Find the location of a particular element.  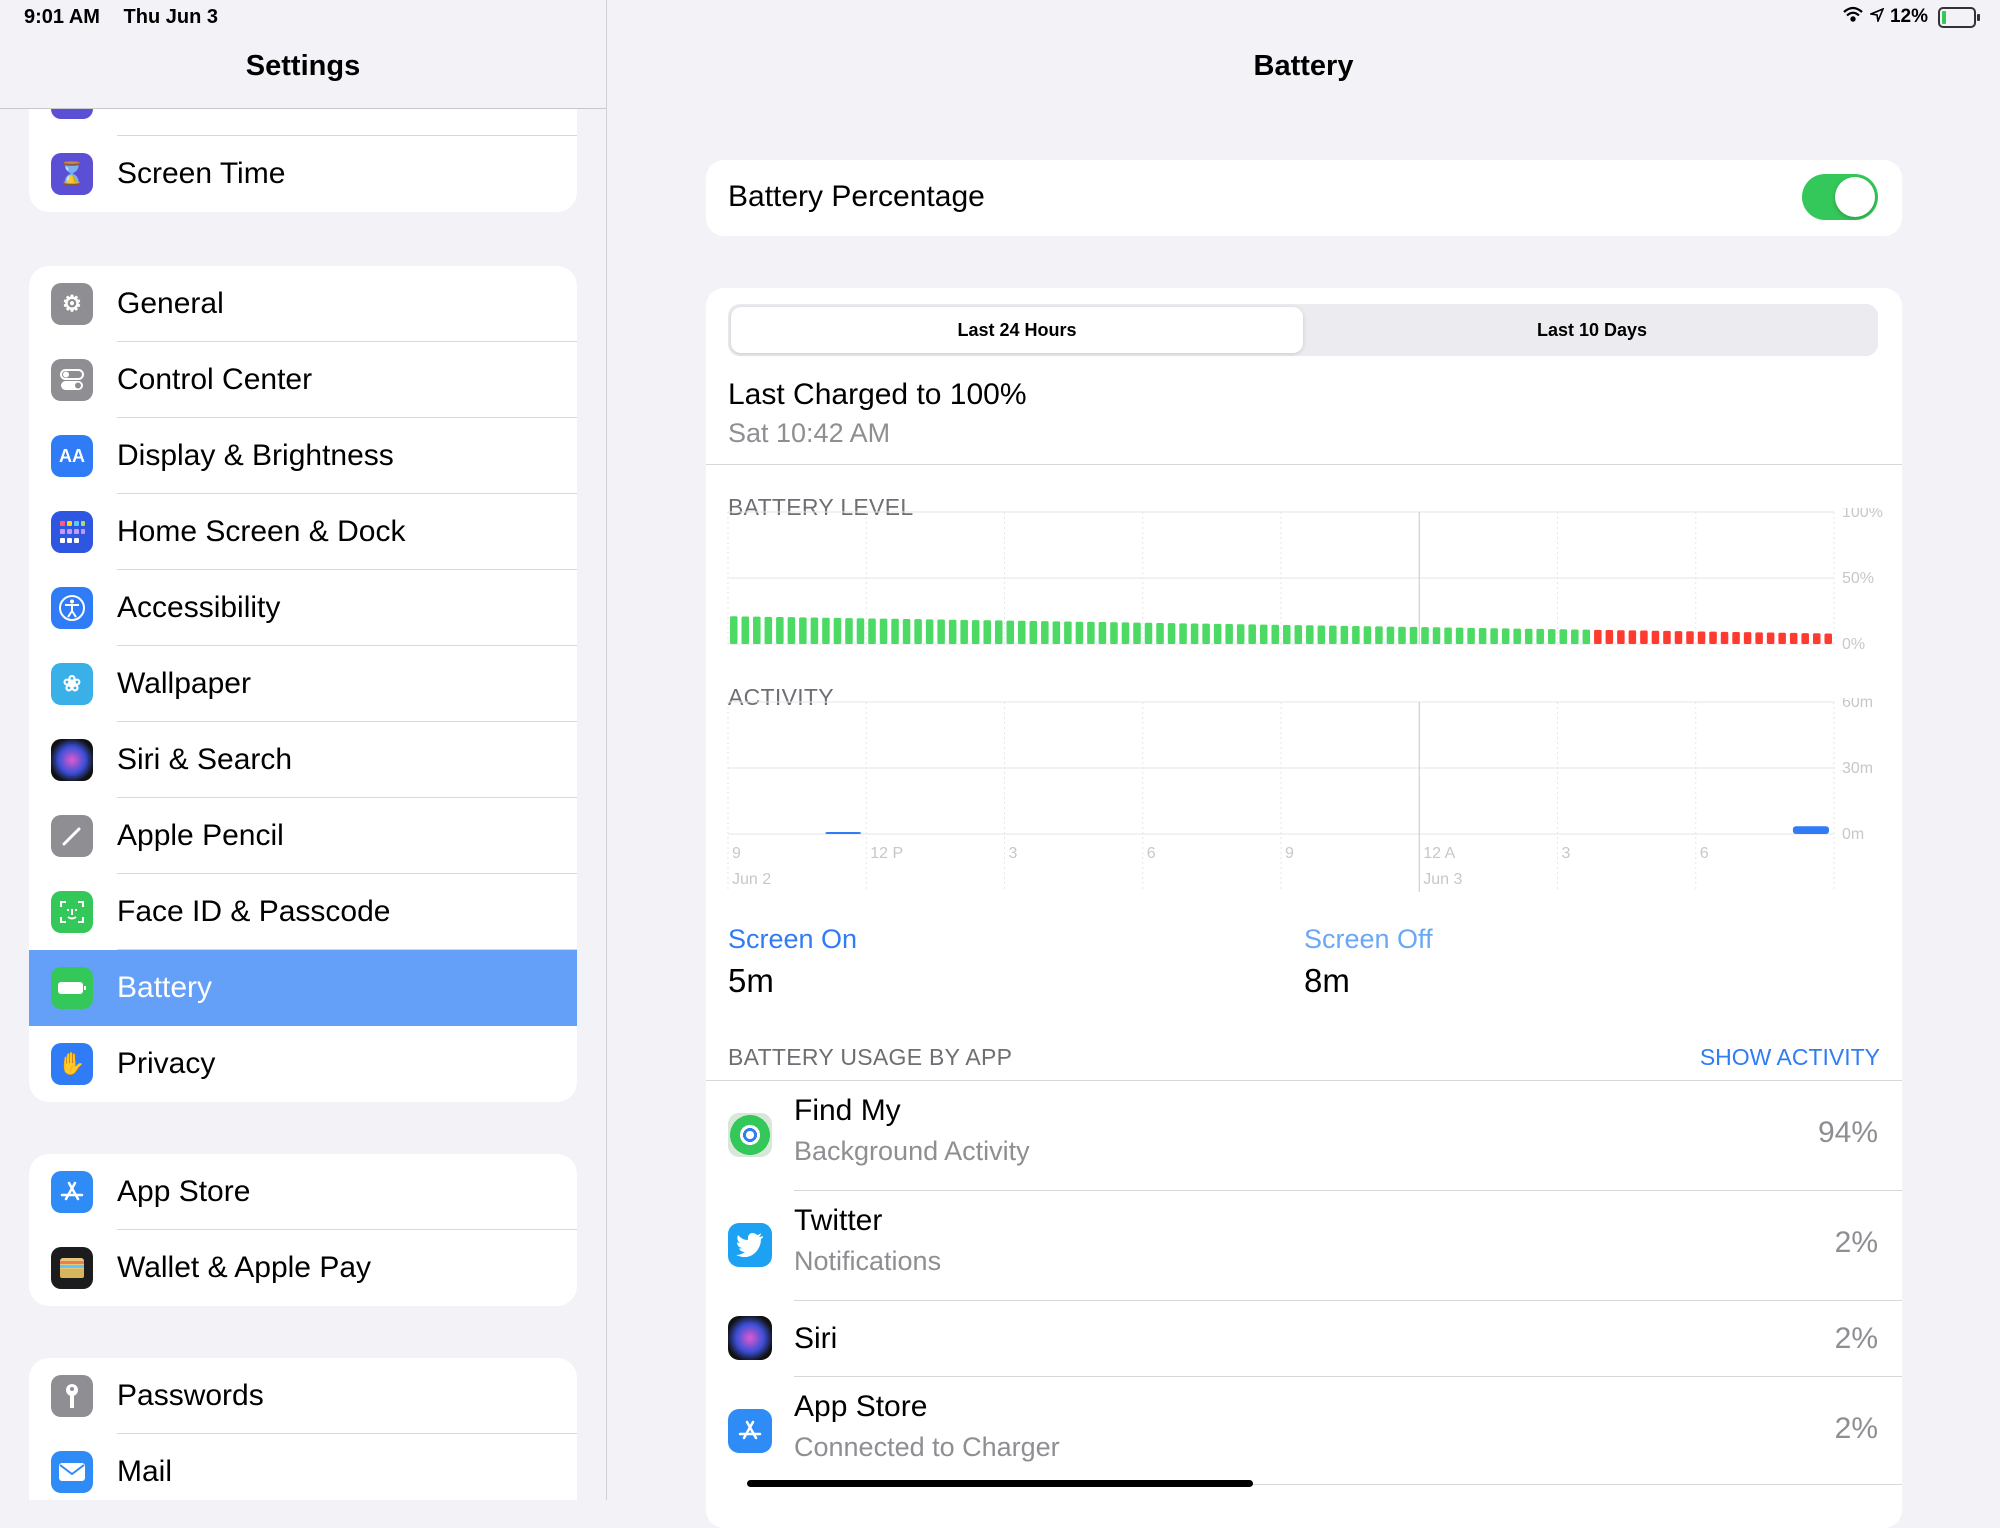

sidebar-item-passwords: Passwords is located at coordinates (303, 1396).